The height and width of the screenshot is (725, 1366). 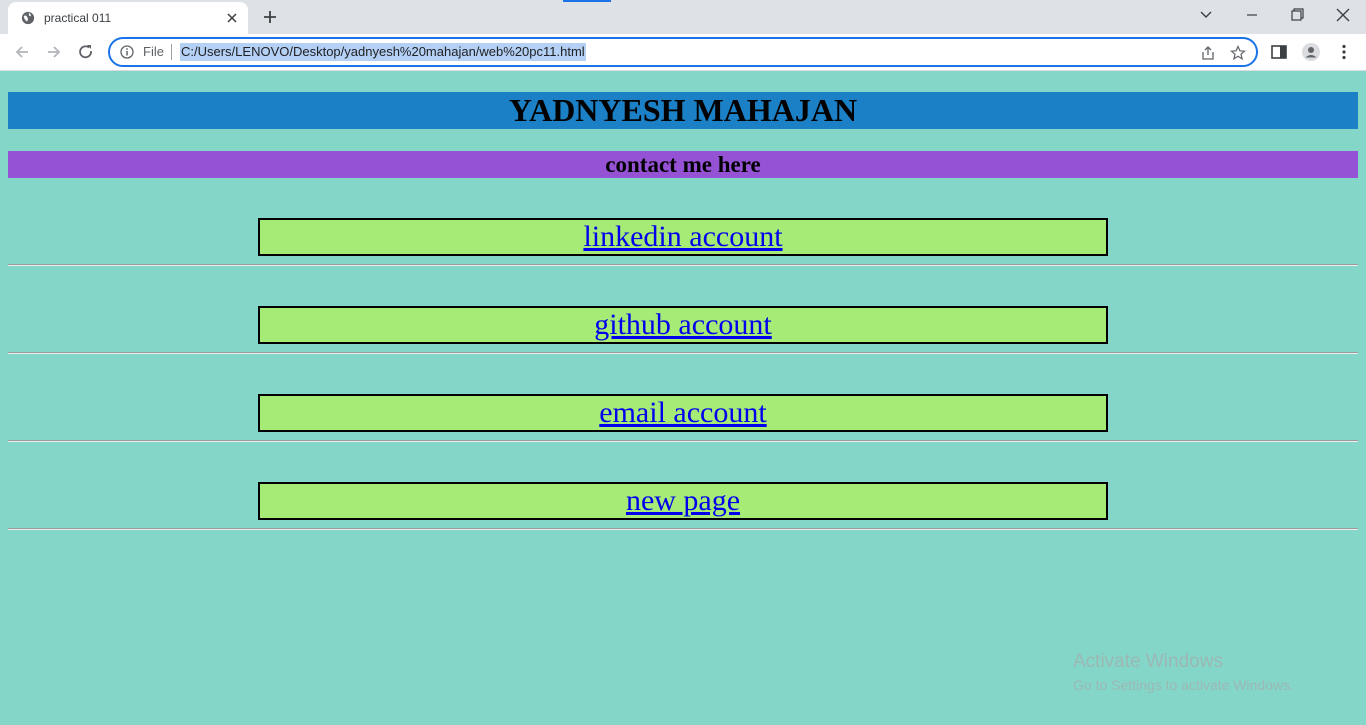 I want to click on link-box-github: github account, so click(x=683, y=325).